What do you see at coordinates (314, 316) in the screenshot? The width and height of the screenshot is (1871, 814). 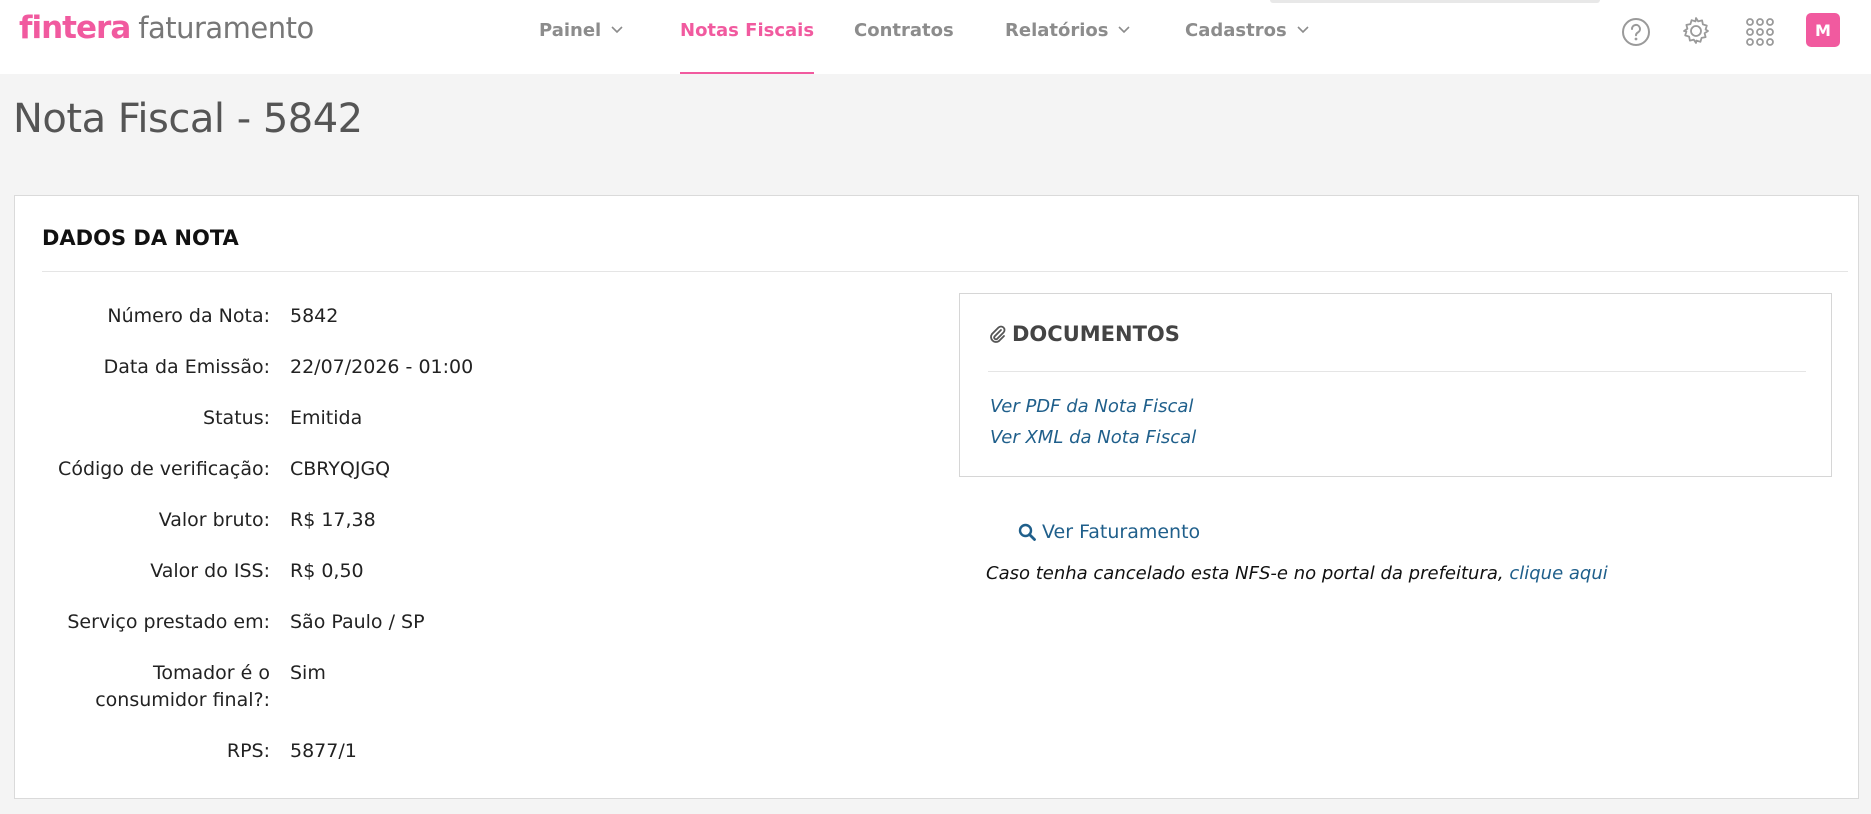 I see `field-value: 5842` at bounding box center [314, 316].